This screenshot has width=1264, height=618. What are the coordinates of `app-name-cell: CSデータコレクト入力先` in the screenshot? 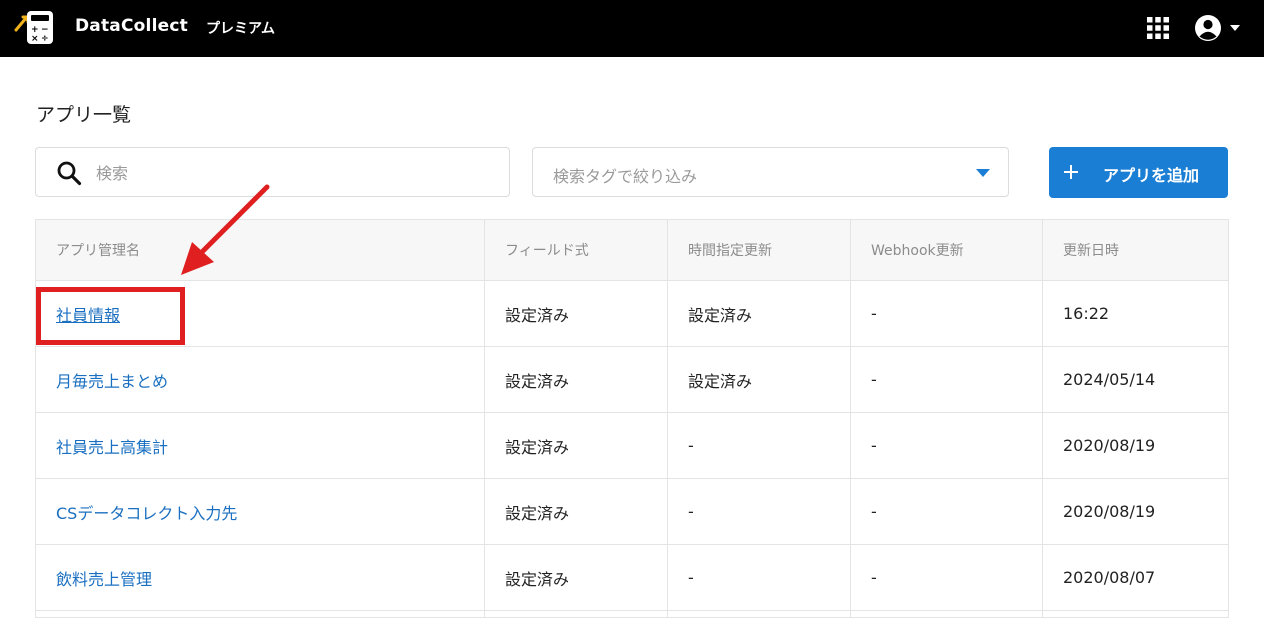 It's located at (260, 511).